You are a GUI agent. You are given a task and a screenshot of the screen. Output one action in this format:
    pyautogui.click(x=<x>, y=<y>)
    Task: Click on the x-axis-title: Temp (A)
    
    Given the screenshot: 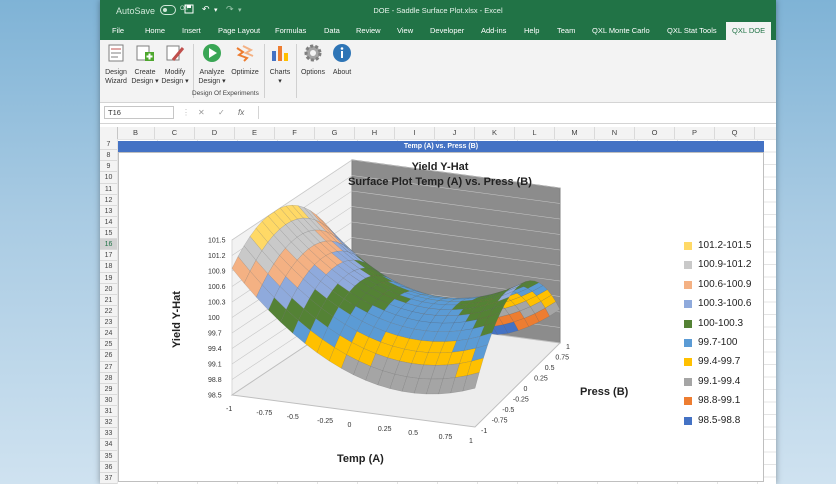 What is the action you would take?
    pyautogui.click(x=360, y=459)
    